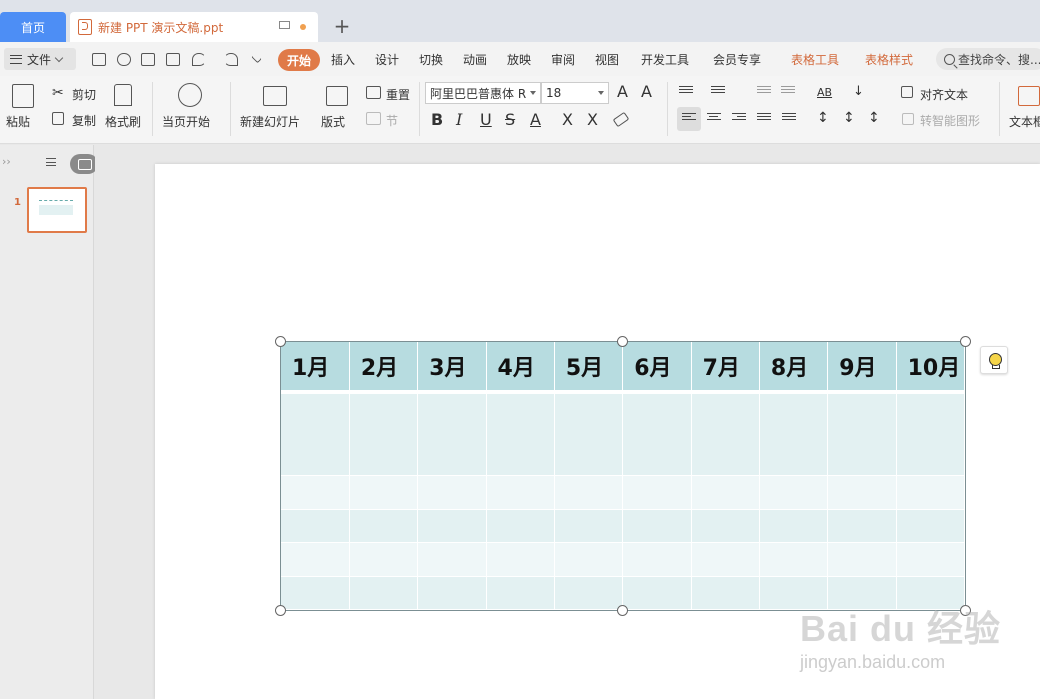 The width and height of the screenshot is (1040, 699). What do you see at coordinates (737, 59) in the screenshot?
I see `tab-member: 会员专享` at bounding box center [737, 59].